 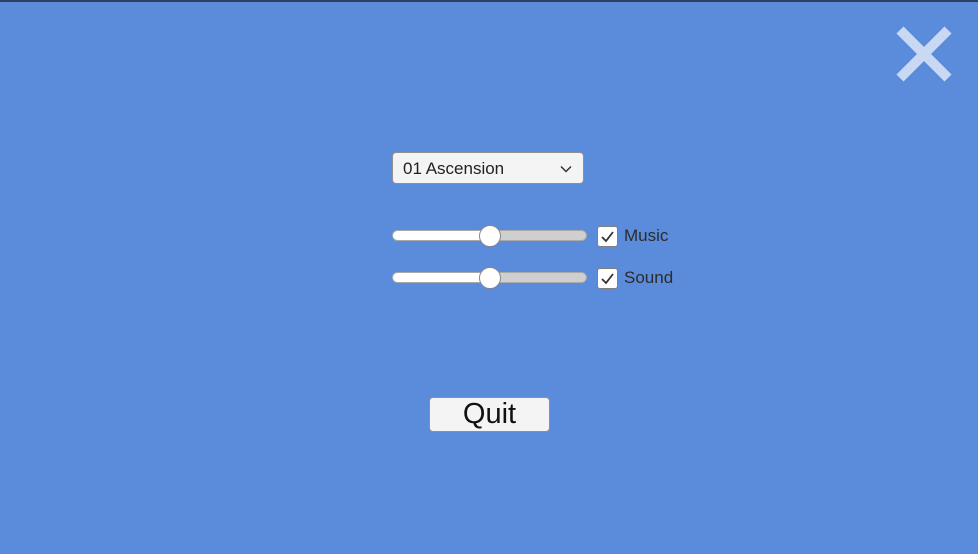 What do you see at coordinates (489, 1) in the screenshot?
I see `window-top-edge` at bounding box center [489, 1].